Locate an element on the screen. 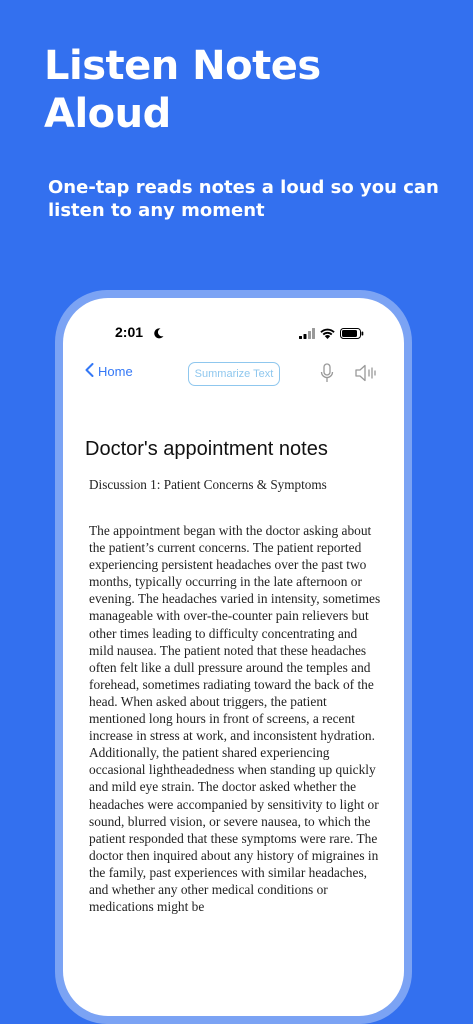 This screenshot has width=473, height=1024. note-title: Doctor's appointment notes is located at coordinates (206, 449).